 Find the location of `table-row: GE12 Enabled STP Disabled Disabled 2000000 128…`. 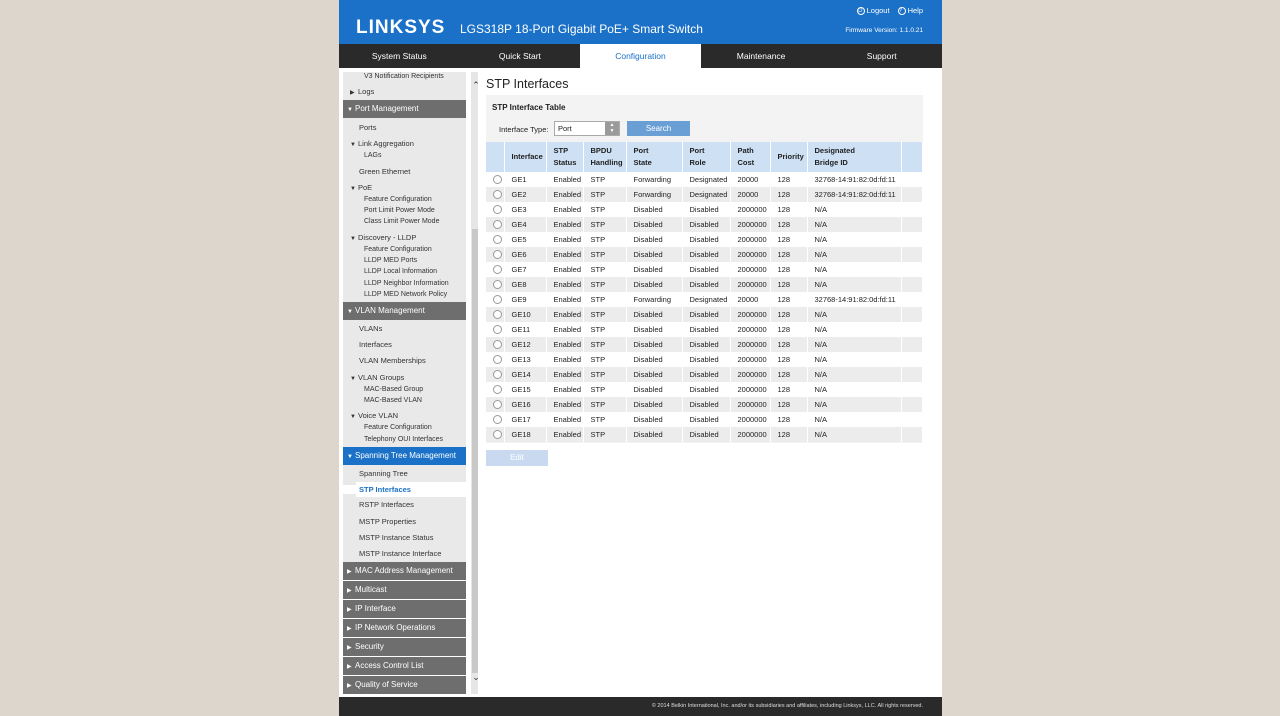

table-row: GE12 Enabled STP Disabled Disabled 2000000 128… is located at coordinates (704, 344).